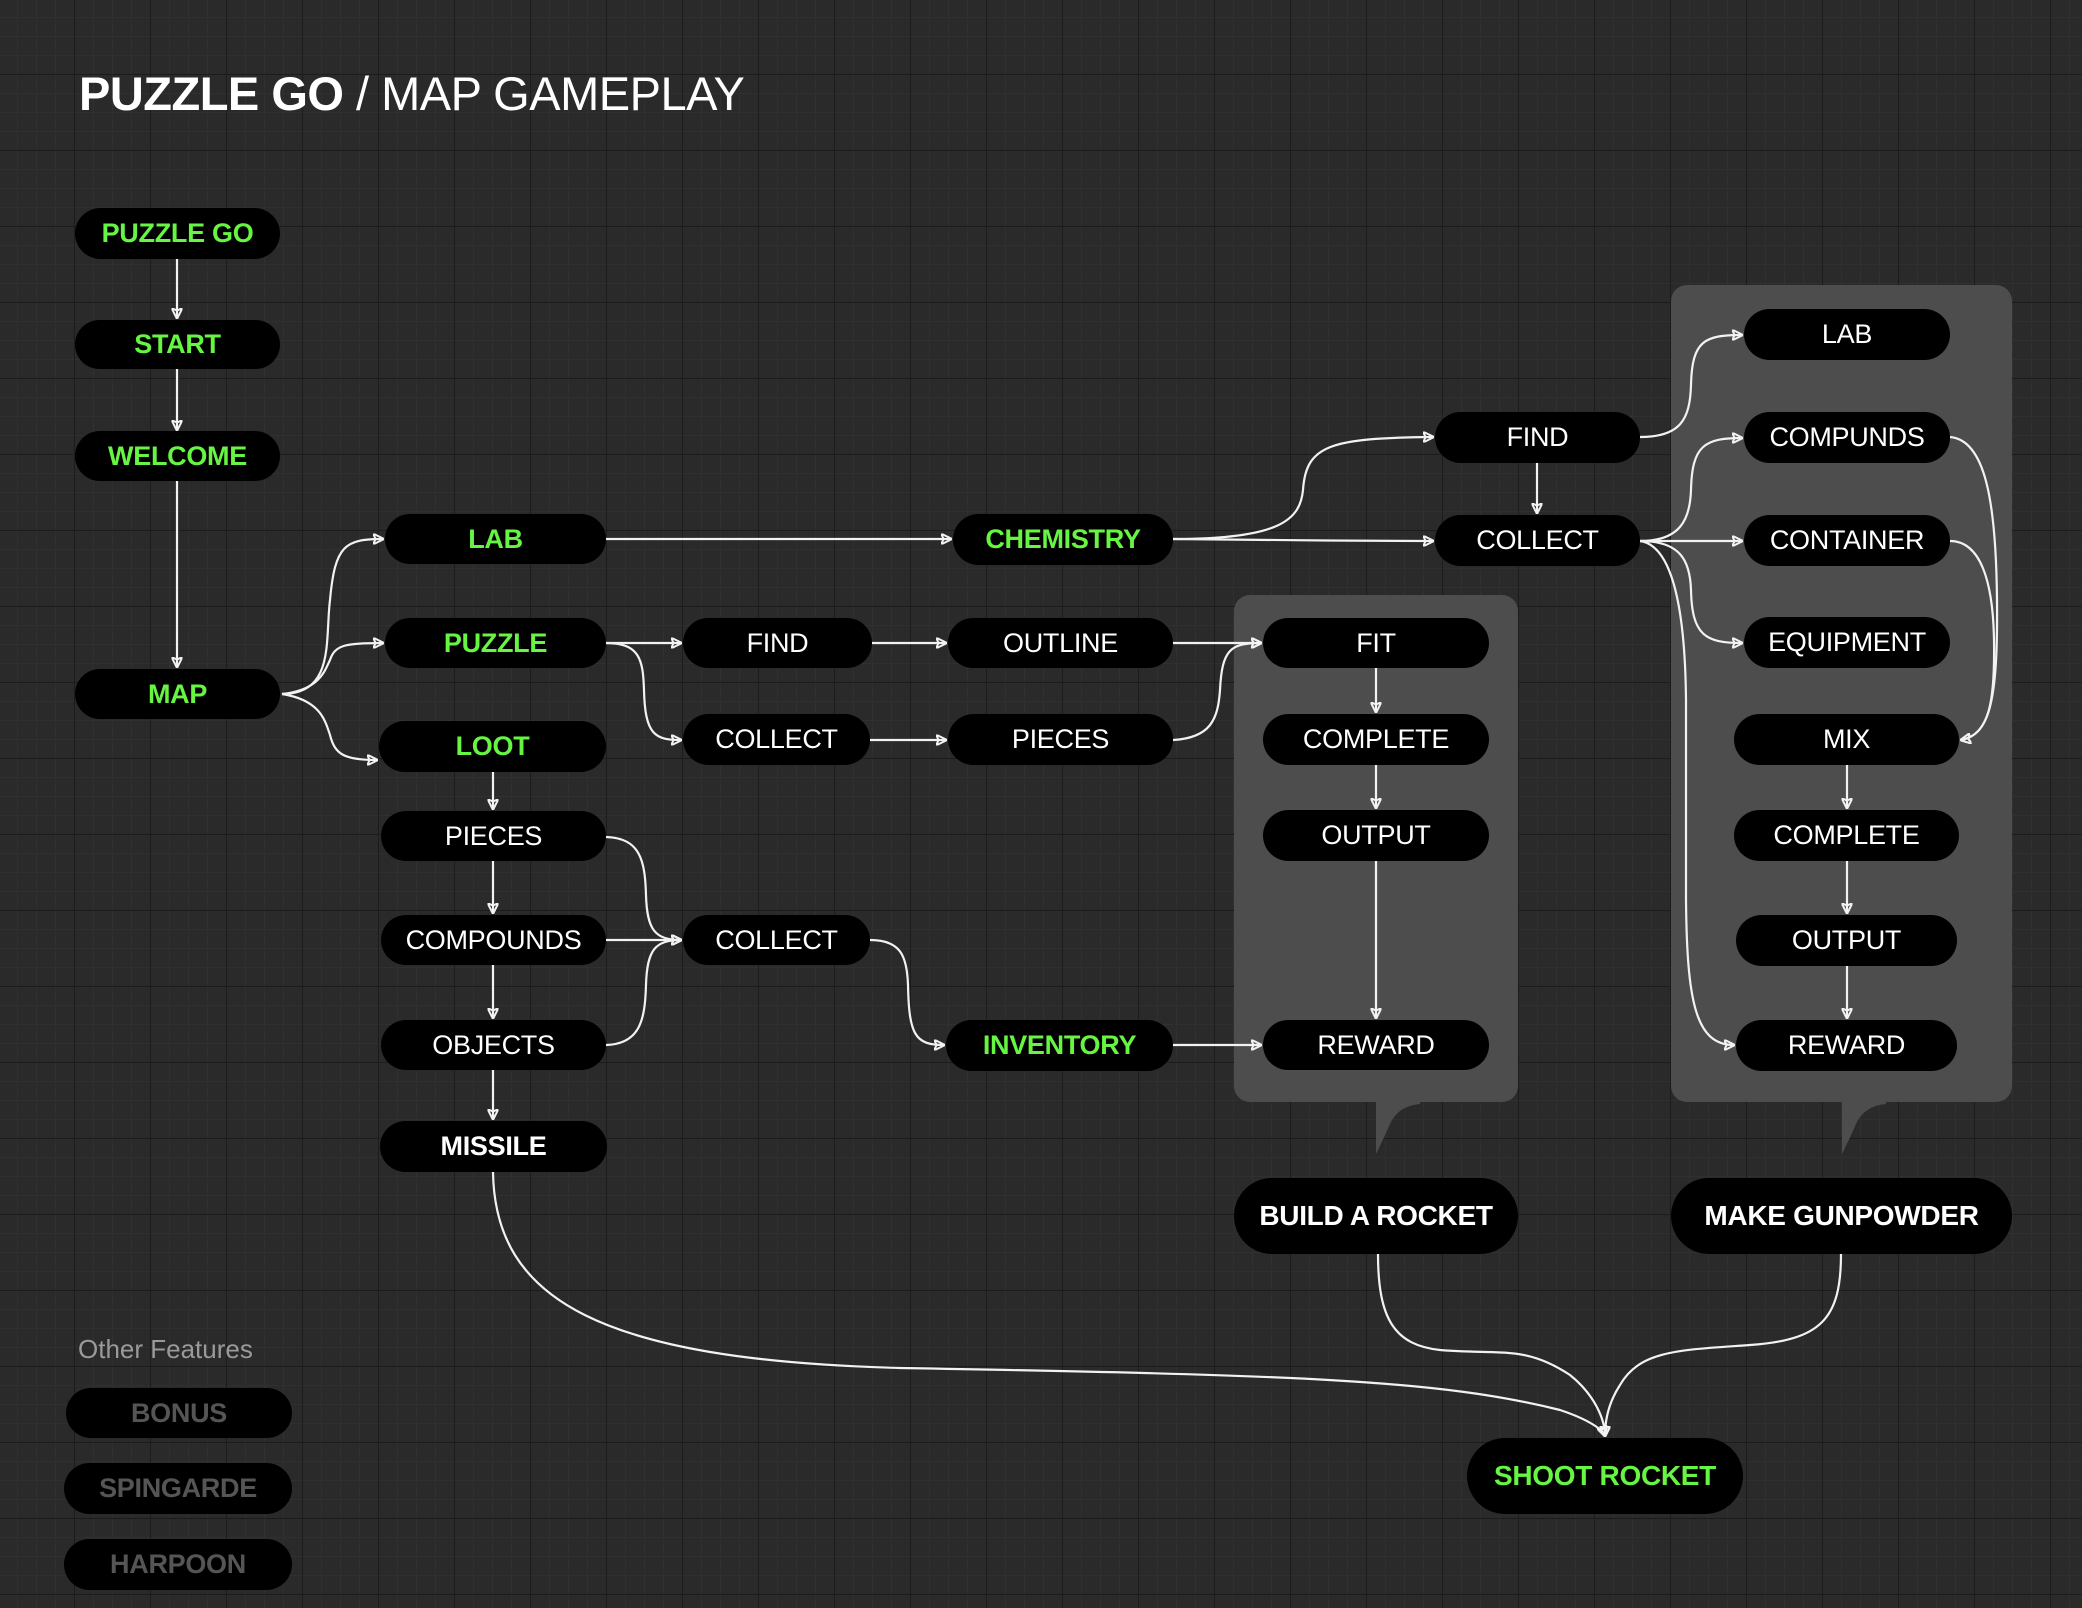  What do you see at coordinates (177, 344) in the screenshot?
I see `node-start: START` at bounding box center [177, 344].